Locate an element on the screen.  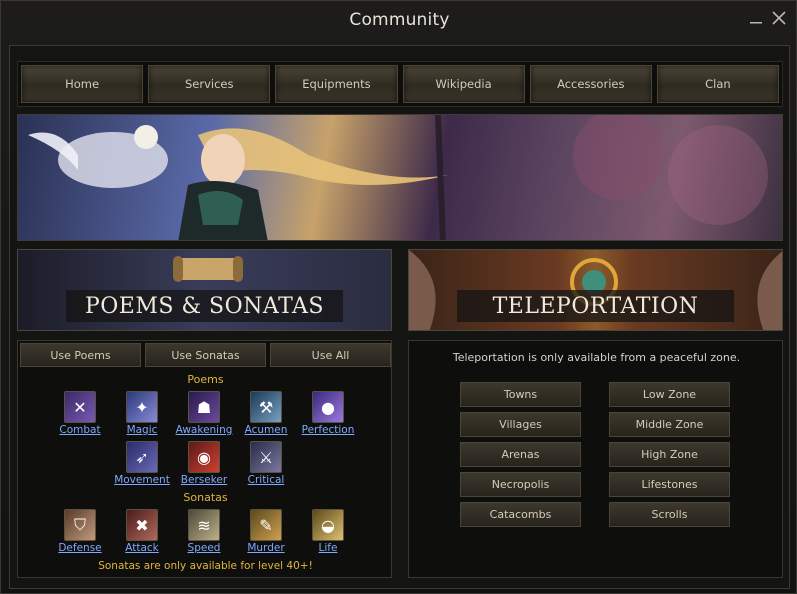
teleportation-title: TELEPORTATION is located at coordinates (595, 306).